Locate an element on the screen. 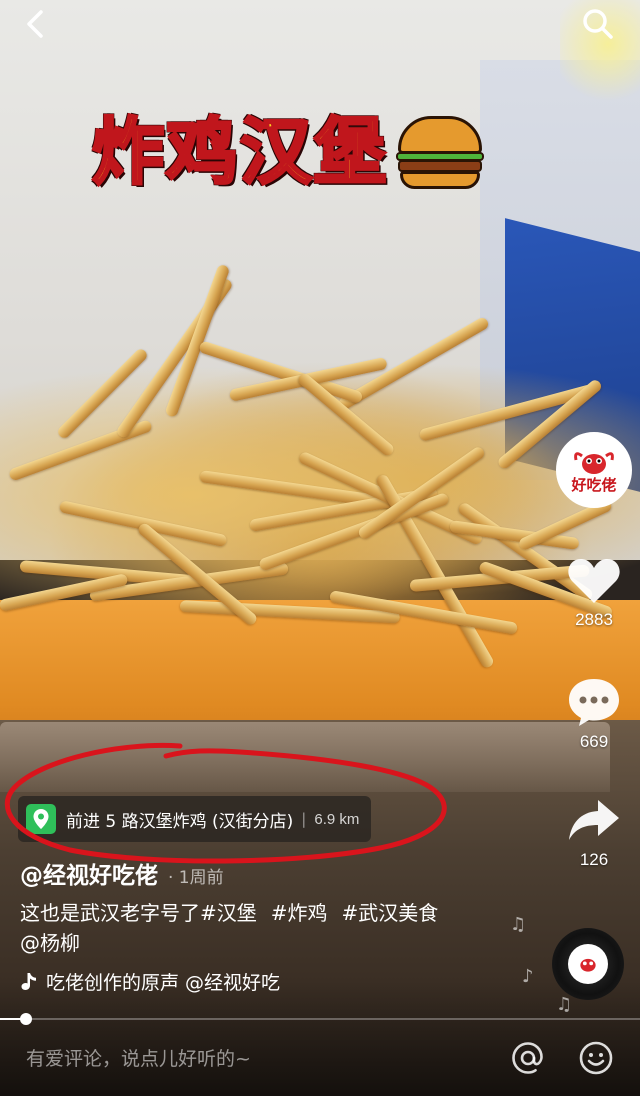 Image resolution: width=640 pixels, height=1096 pixels. location-pin-icon is located at coordinates (41, 819).